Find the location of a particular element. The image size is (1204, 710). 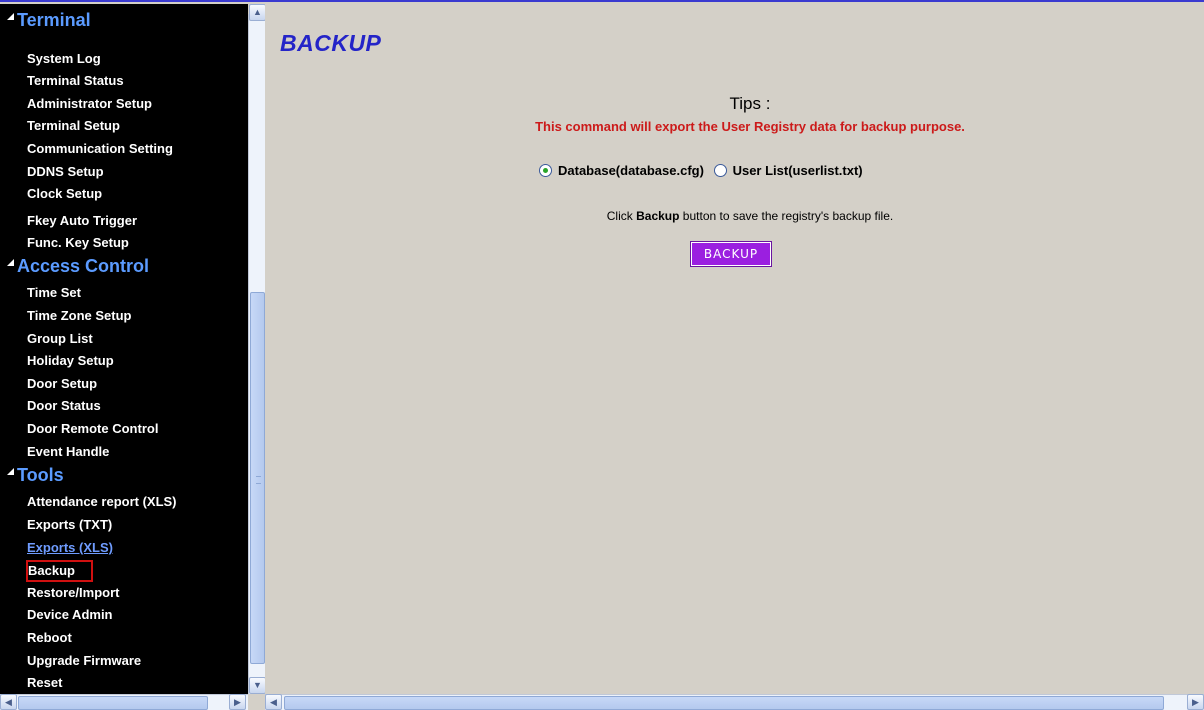

sidebar-item-restore-import: Restore/Import is located at coordinates (73, 593).